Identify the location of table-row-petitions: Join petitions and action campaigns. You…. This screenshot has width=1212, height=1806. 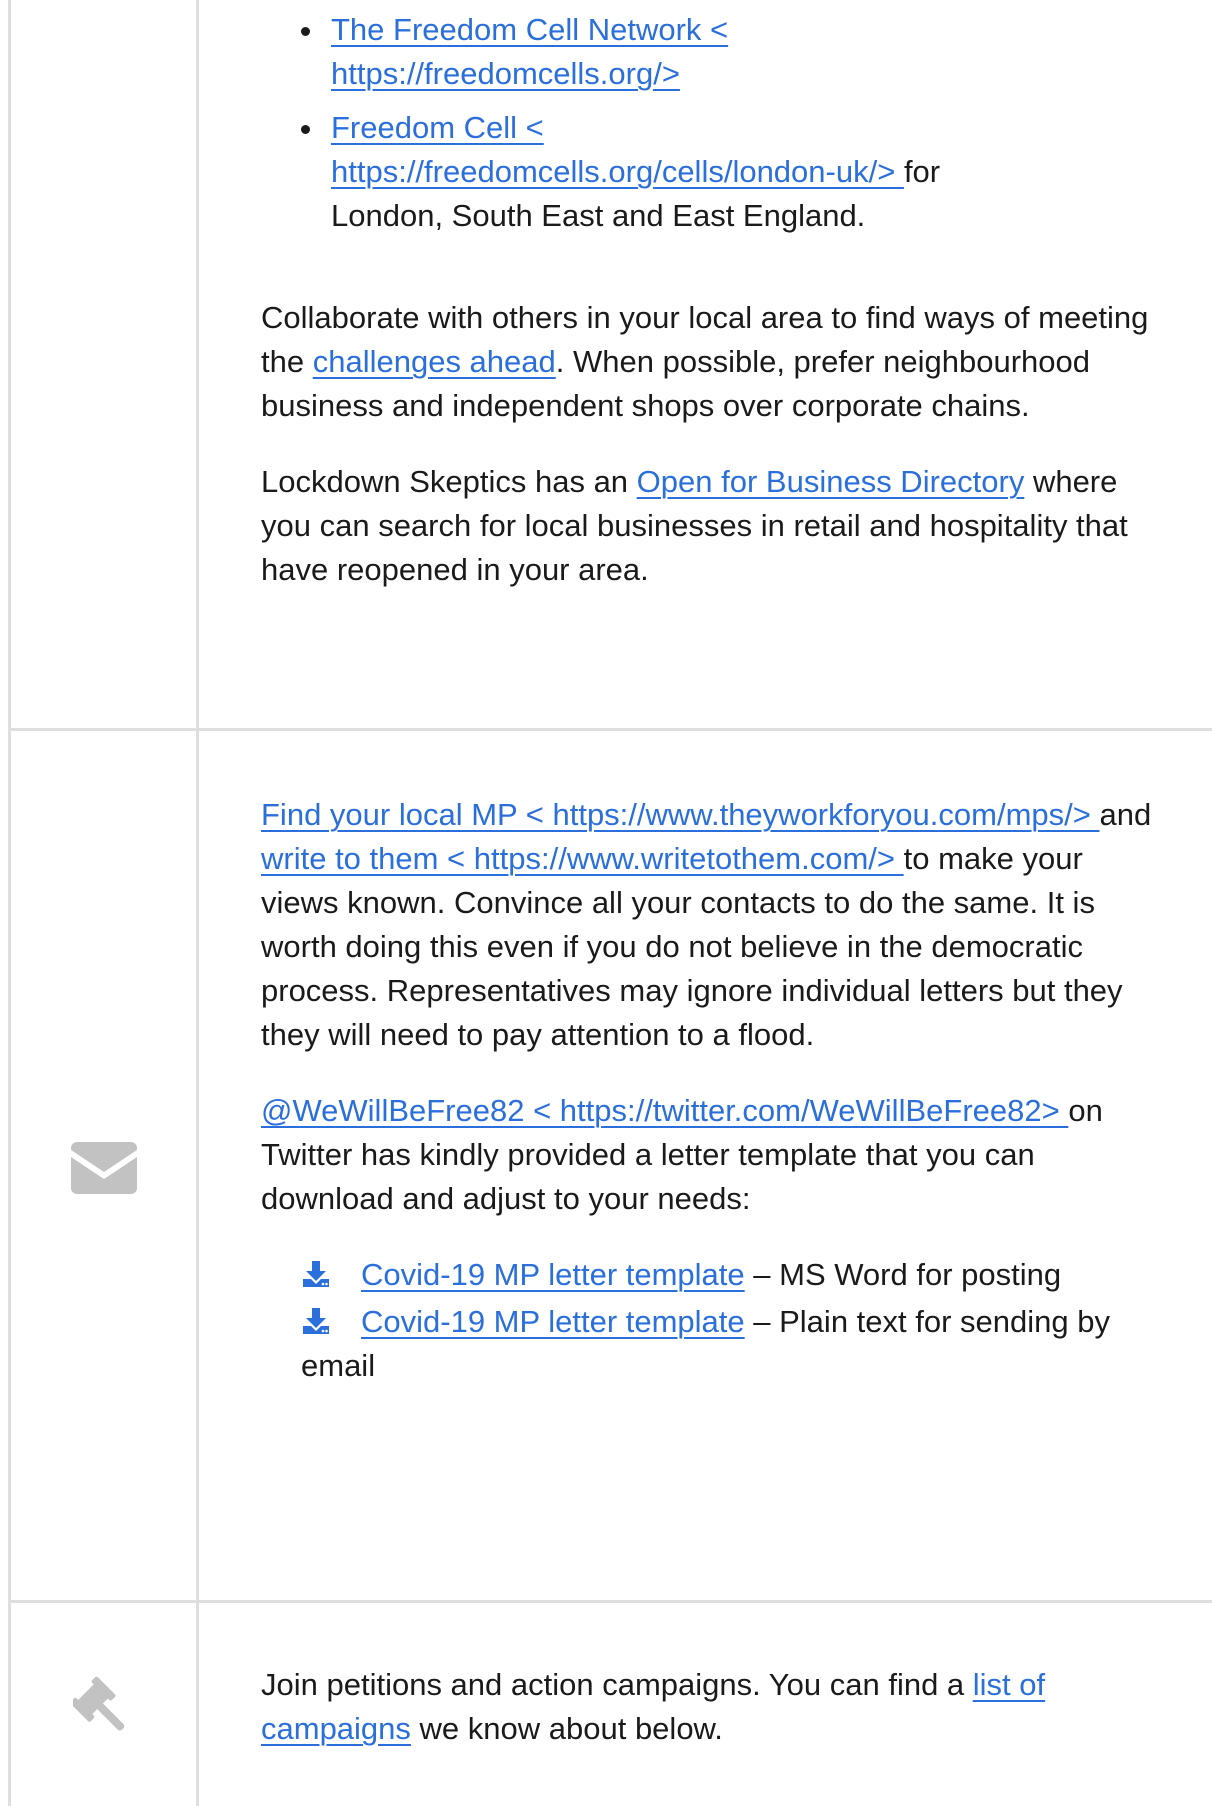
(611, 1703).